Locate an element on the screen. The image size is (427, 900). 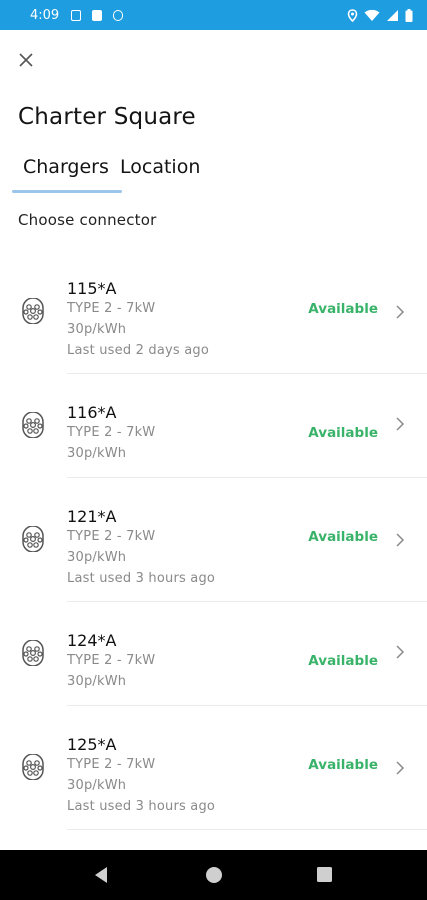
system-nav-bar is located at coordinates (213, 875).